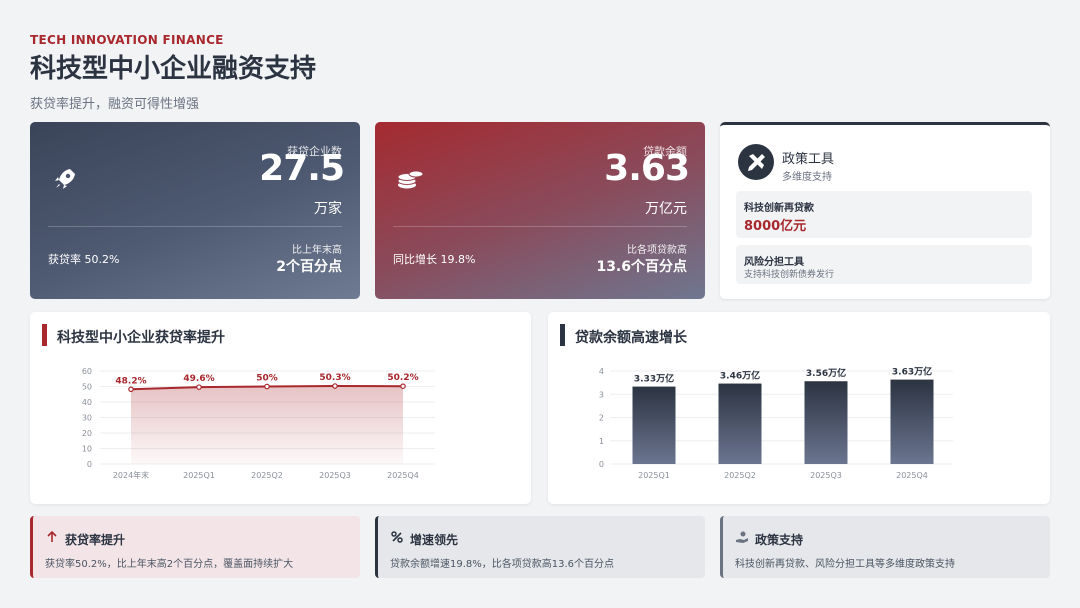  I want to click on y-tick-label: 50, so click(87, 387).